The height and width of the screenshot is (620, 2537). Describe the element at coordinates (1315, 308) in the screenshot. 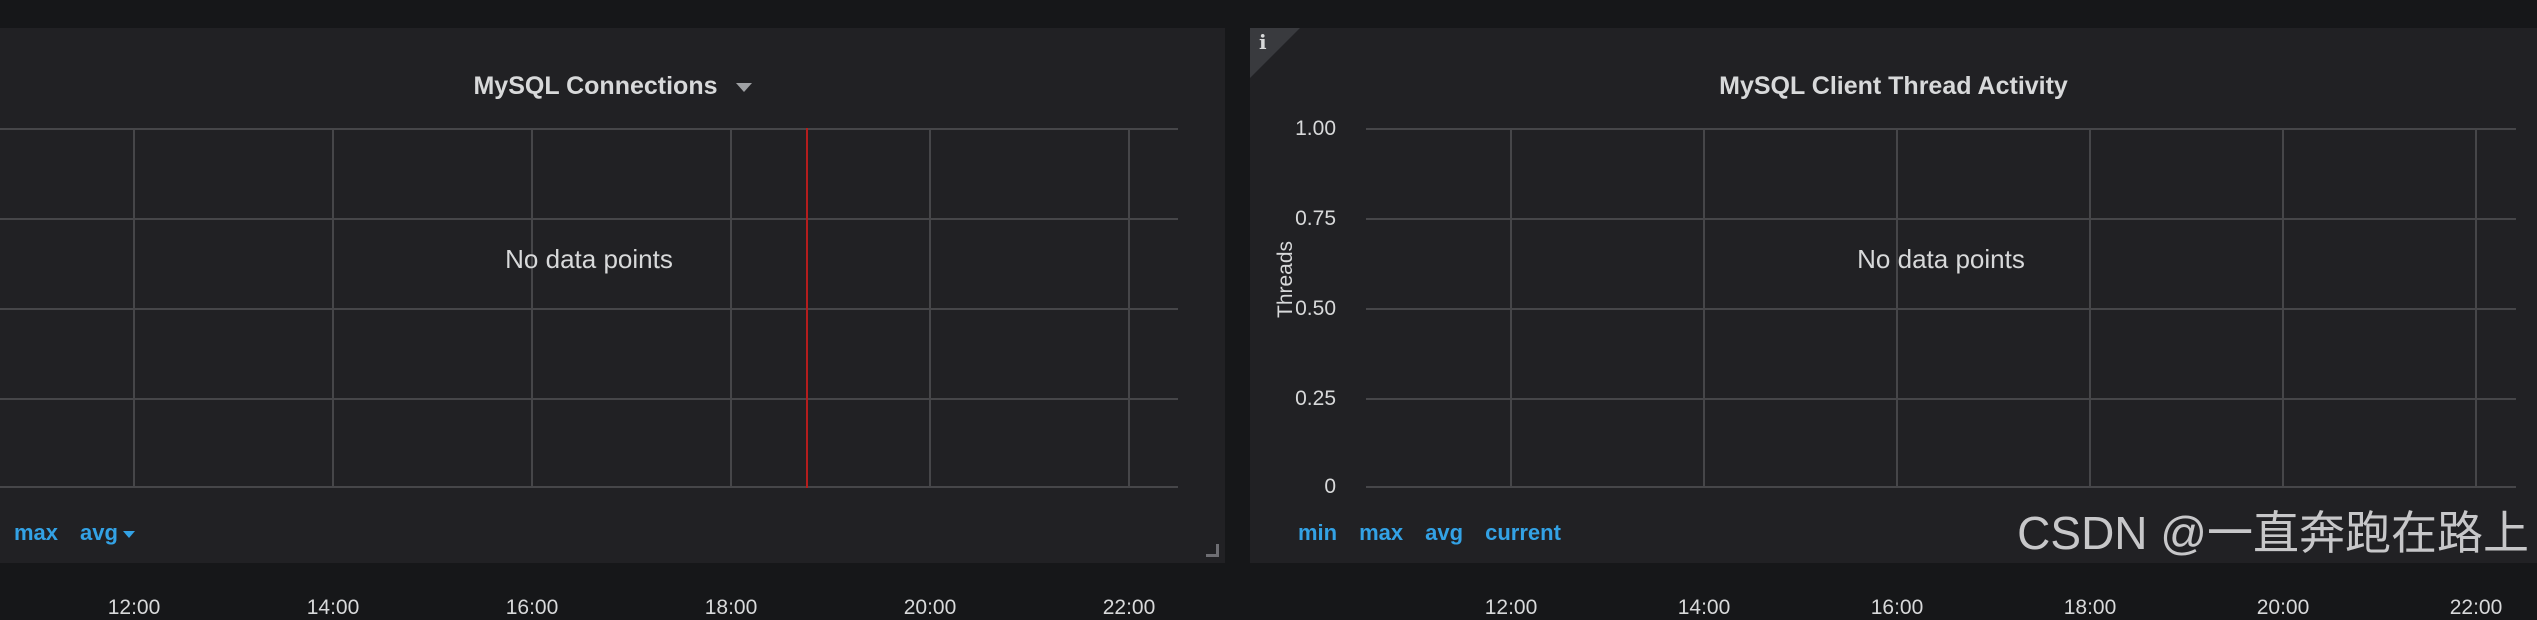

I see `y-axis-tick: 0.50` at that location.